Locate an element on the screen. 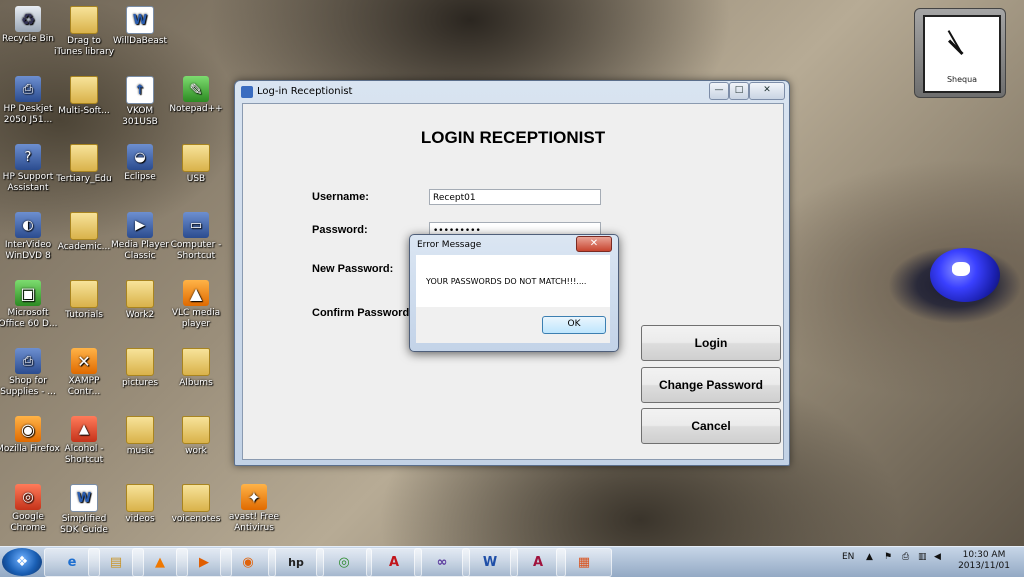 The width and height of the screenshot is (1024, 577). desktop-icon-mpc: ▶ Media Player Classic is located at coordinates (140, 237).